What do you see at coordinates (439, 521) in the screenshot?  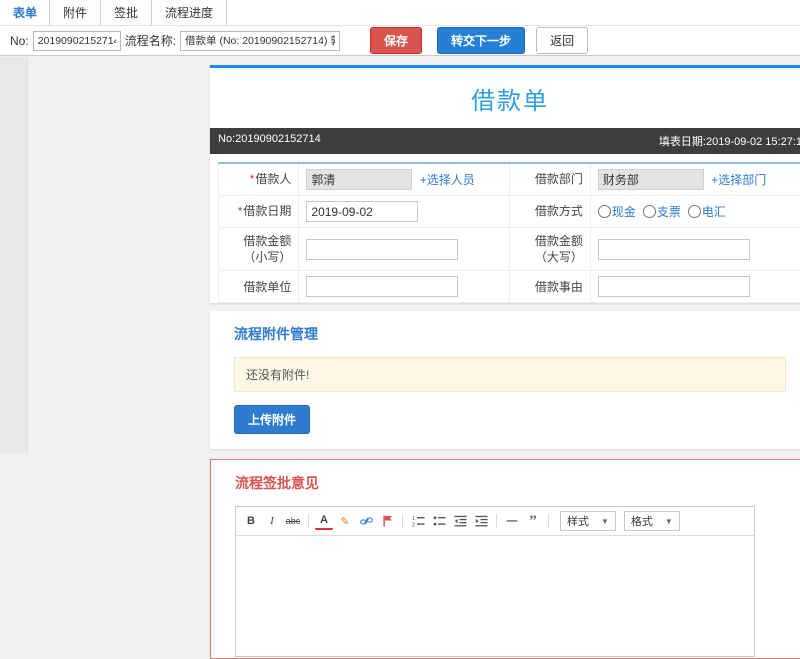 I see `unordered-list-icon` at bounding box center [439, 521].